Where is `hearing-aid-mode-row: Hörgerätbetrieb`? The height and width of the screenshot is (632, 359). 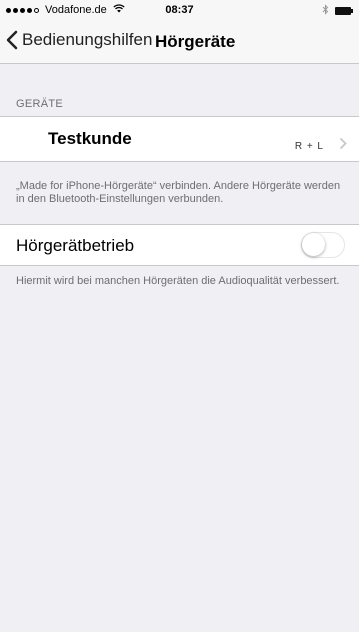
hearing-aid-mode-row: Hörgerätbetrieb is located at coordinates (179, 245).